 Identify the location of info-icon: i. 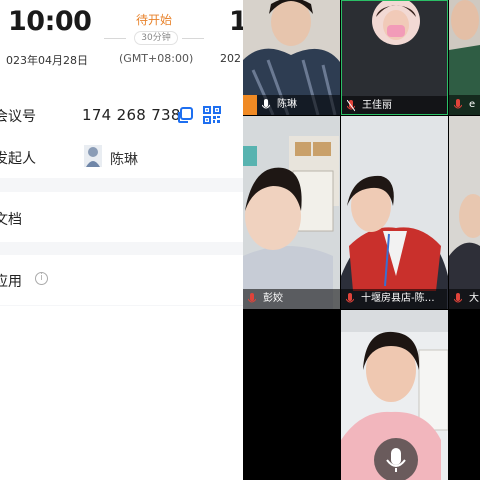
(41, 278).